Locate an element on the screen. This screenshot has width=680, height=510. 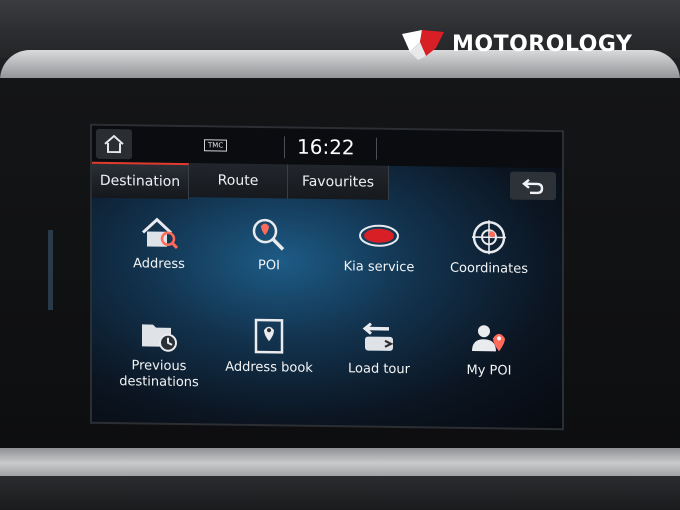
tab-bar: Destination Route Favourites is located at coordinates (327, 182).